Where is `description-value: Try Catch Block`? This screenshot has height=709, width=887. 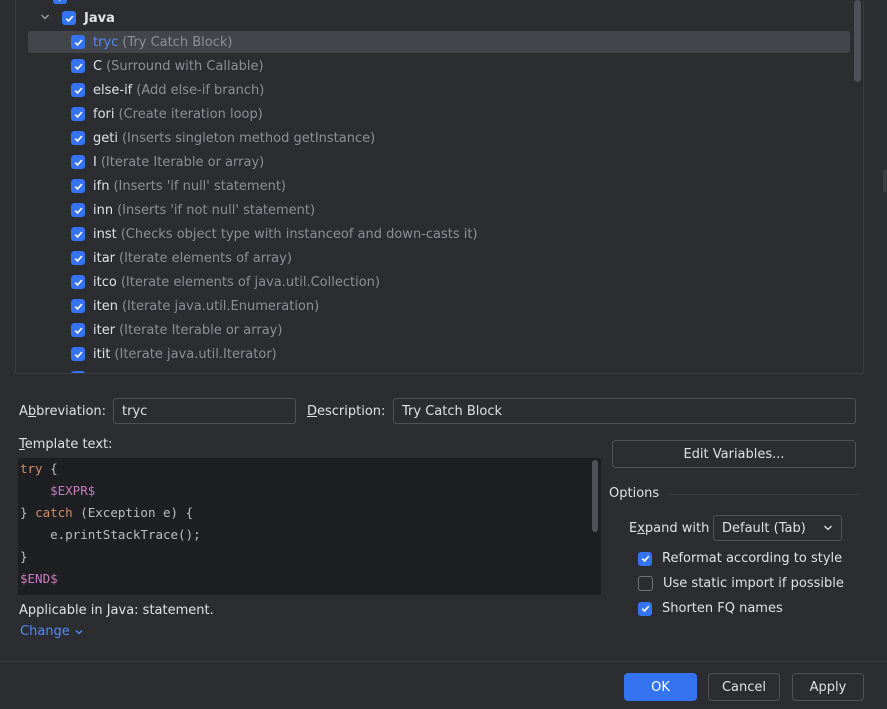 description-value: Try Catch Block is located at coordinates (452, 411).